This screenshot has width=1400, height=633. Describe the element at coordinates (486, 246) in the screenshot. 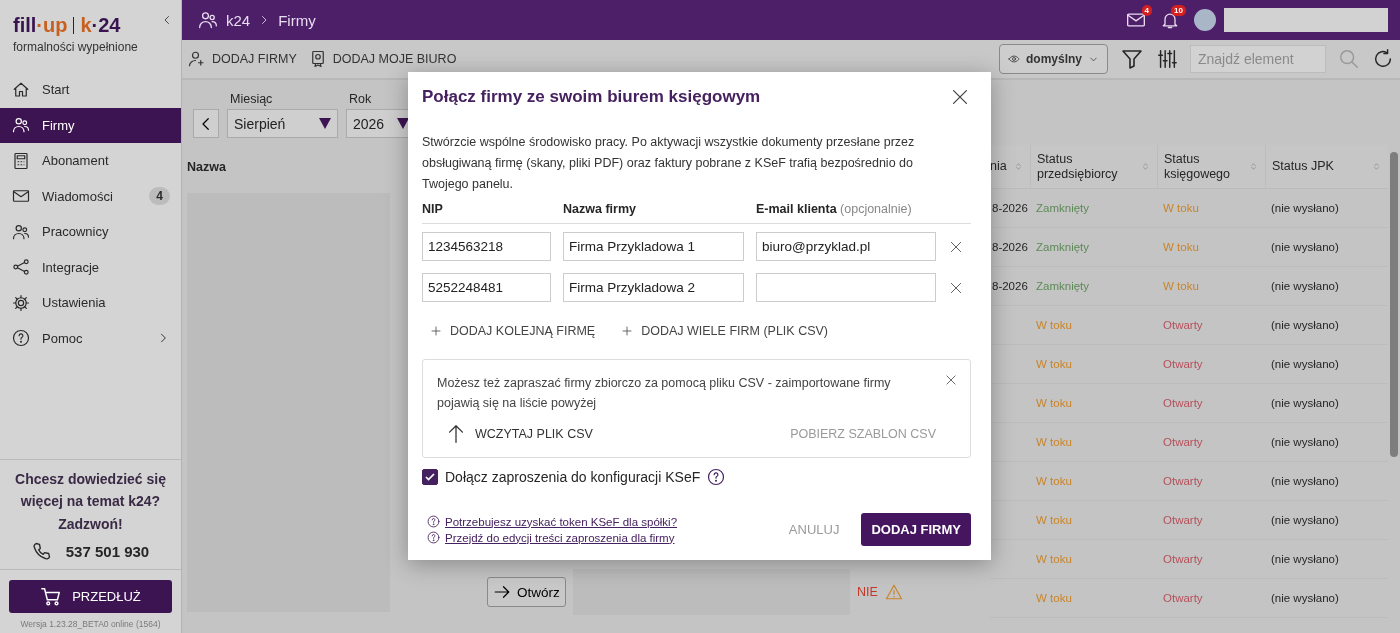

I see `nip-field: 1234563218` at that location.